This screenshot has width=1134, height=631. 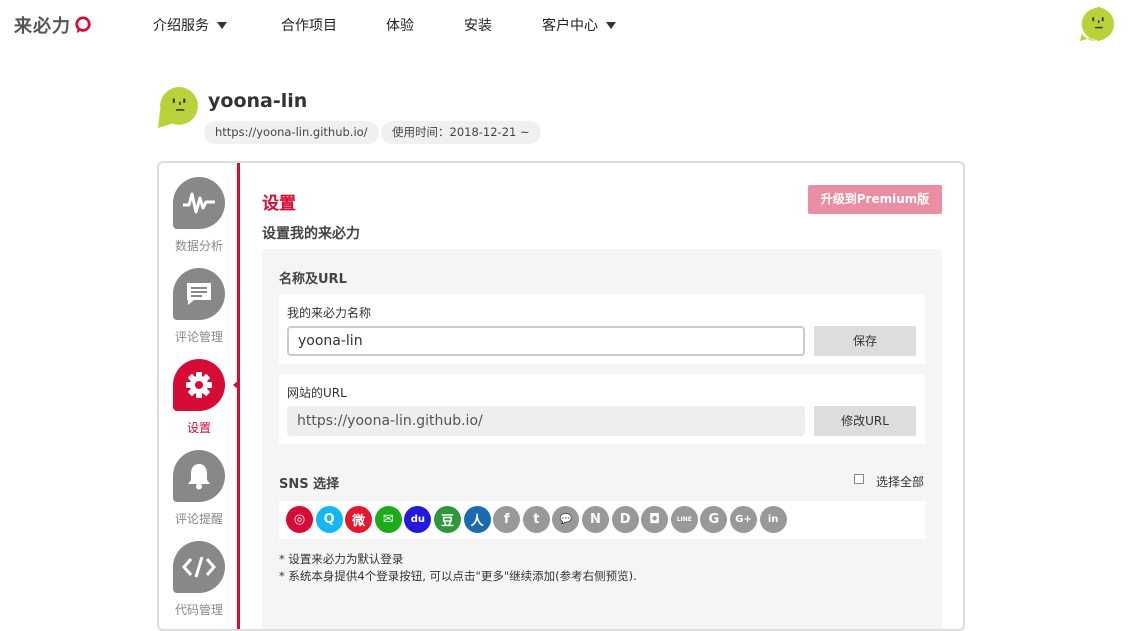 I want to click on url-input: https://yoona-lin.github.io/, so click(x=546, y=421).